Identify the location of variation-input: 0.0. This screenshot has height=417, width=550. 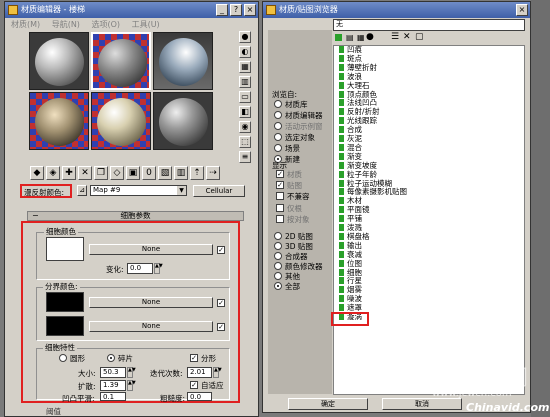
(140, 268).